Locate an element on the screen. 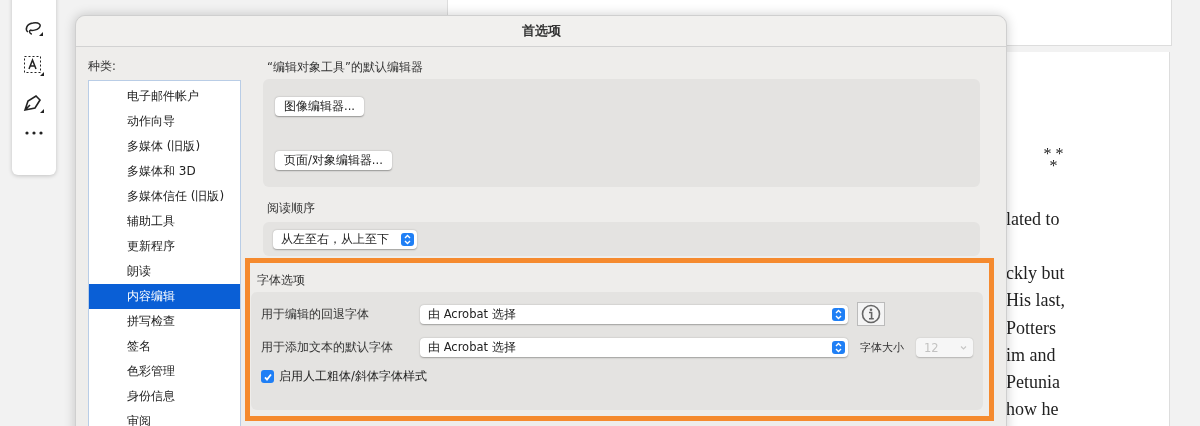 The width and height of the screenshot is (1200, 426). category-item: 多媒体信任 (旧版) is located at coordinates (164, 196).